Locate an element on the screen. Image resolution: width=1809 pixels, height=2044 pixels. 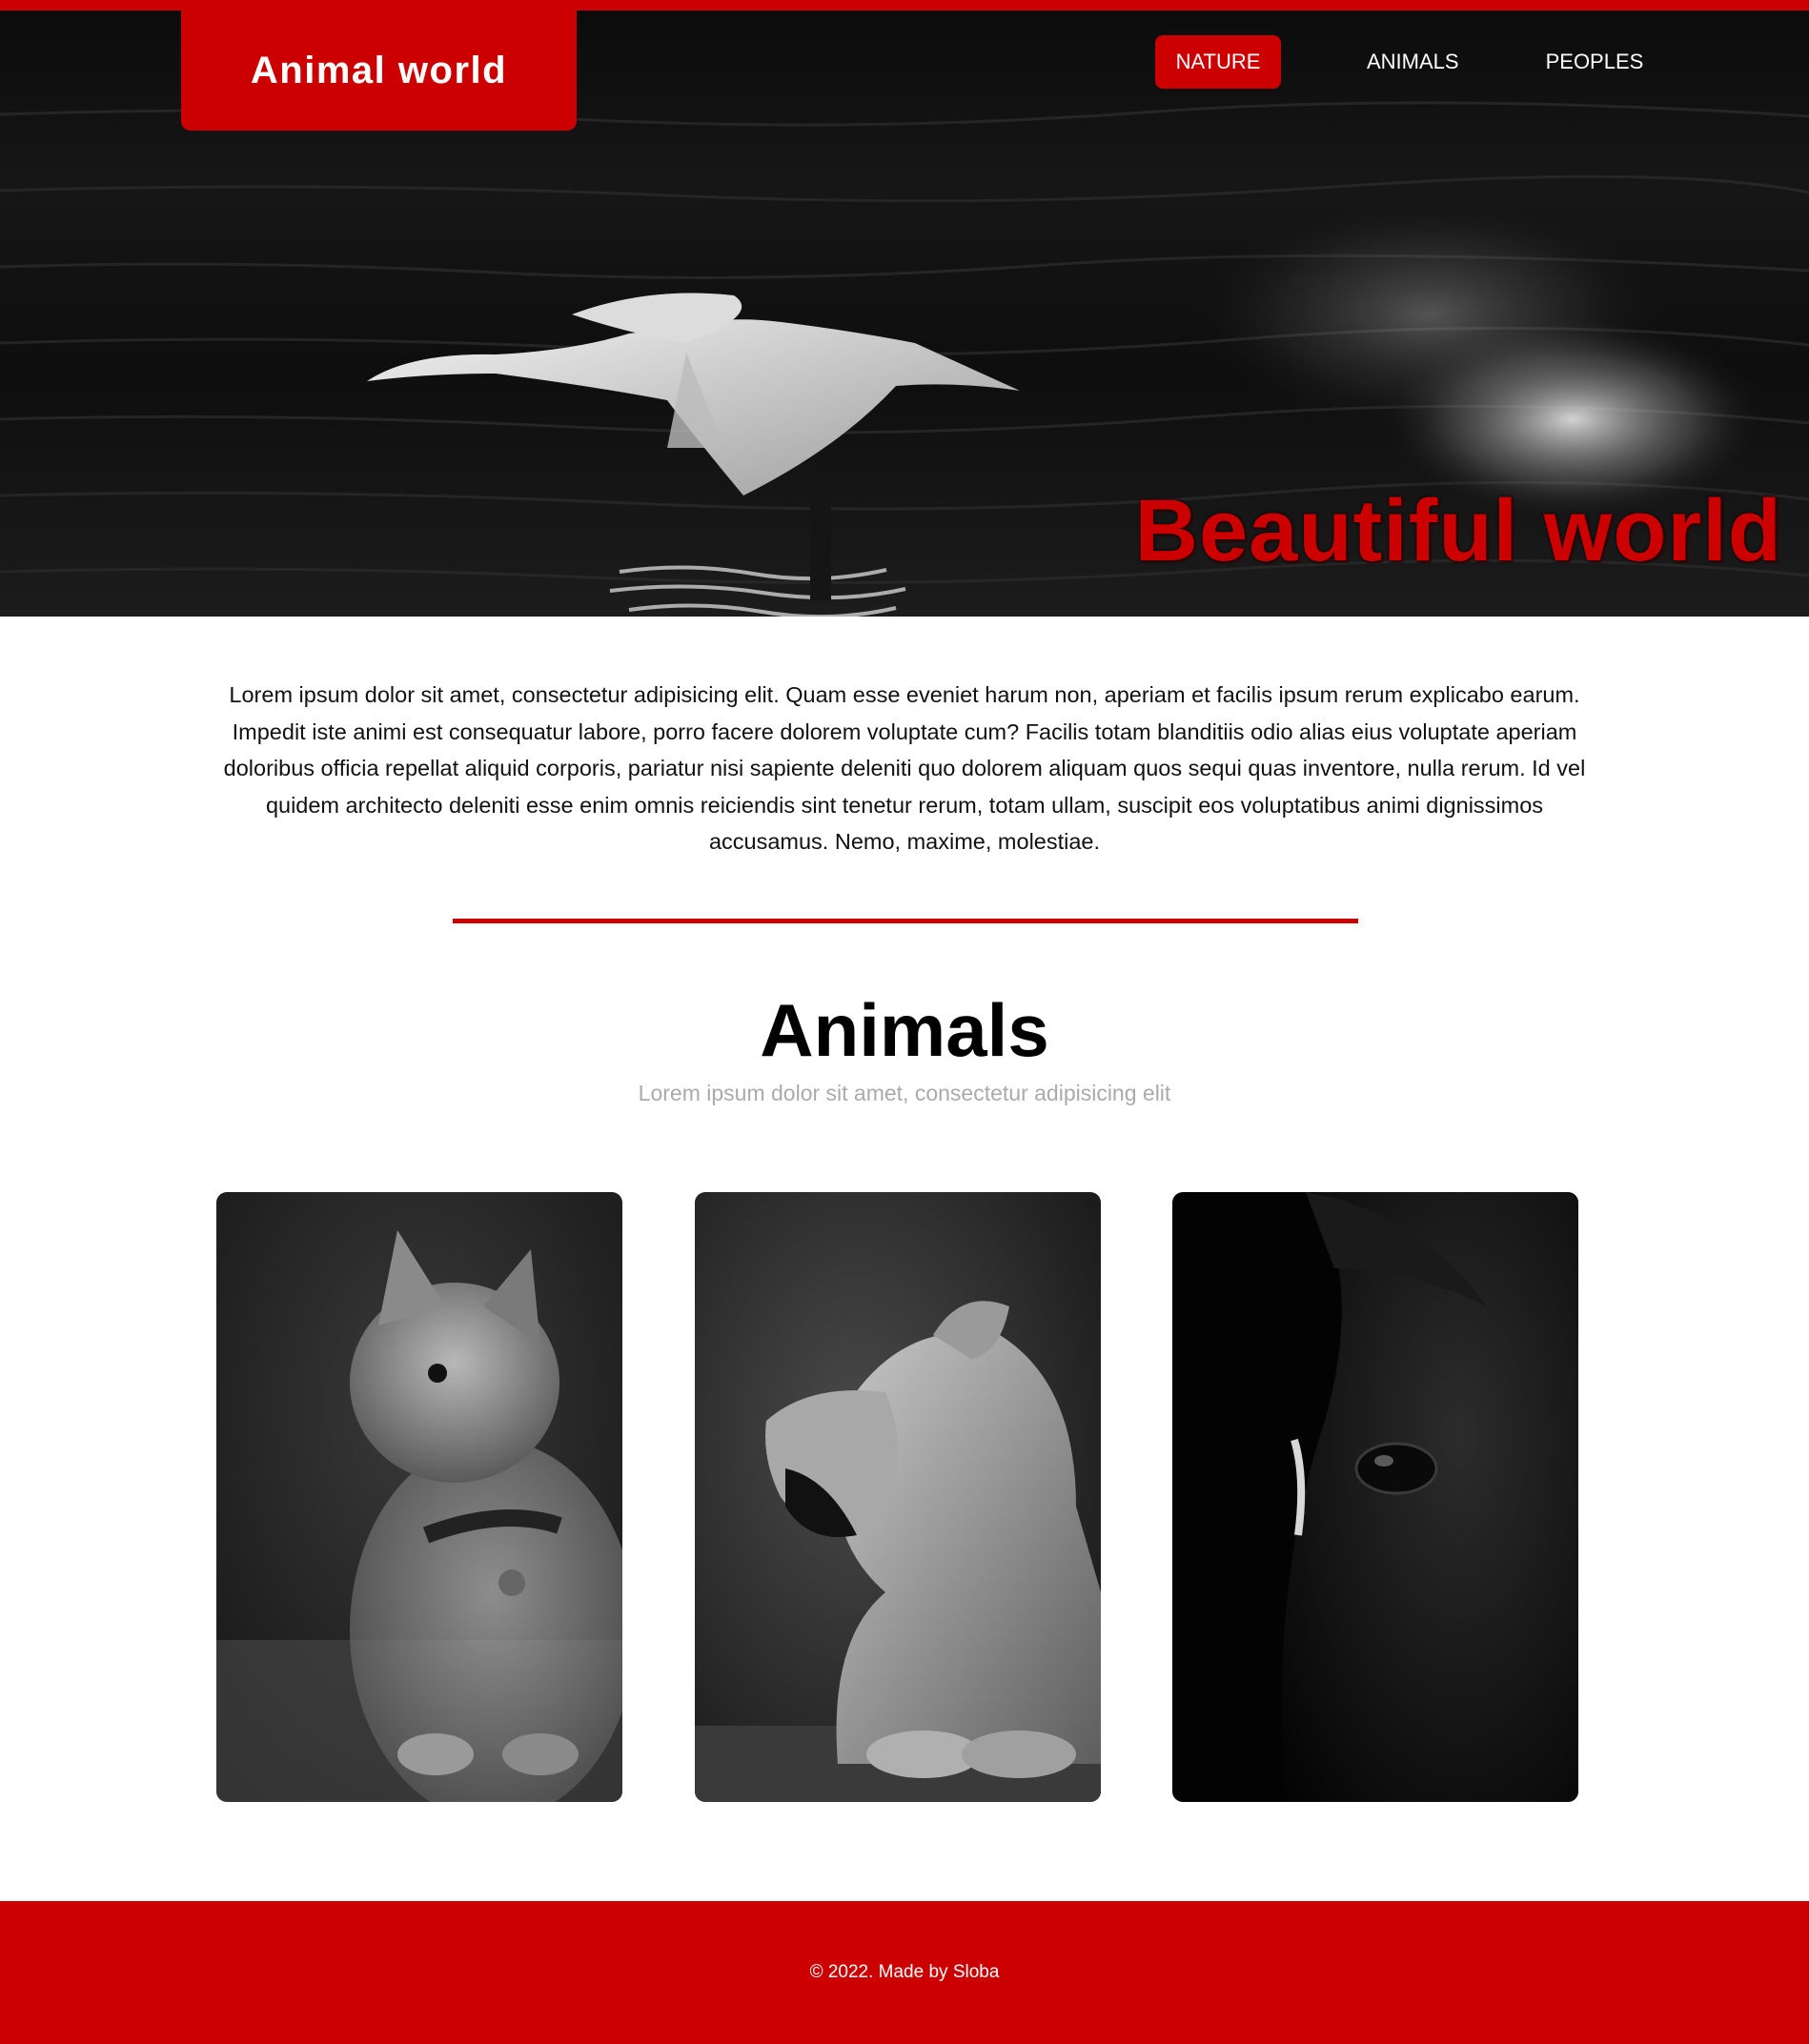
nav-nature-link: NATURE is located at coordinates (1218, 62).